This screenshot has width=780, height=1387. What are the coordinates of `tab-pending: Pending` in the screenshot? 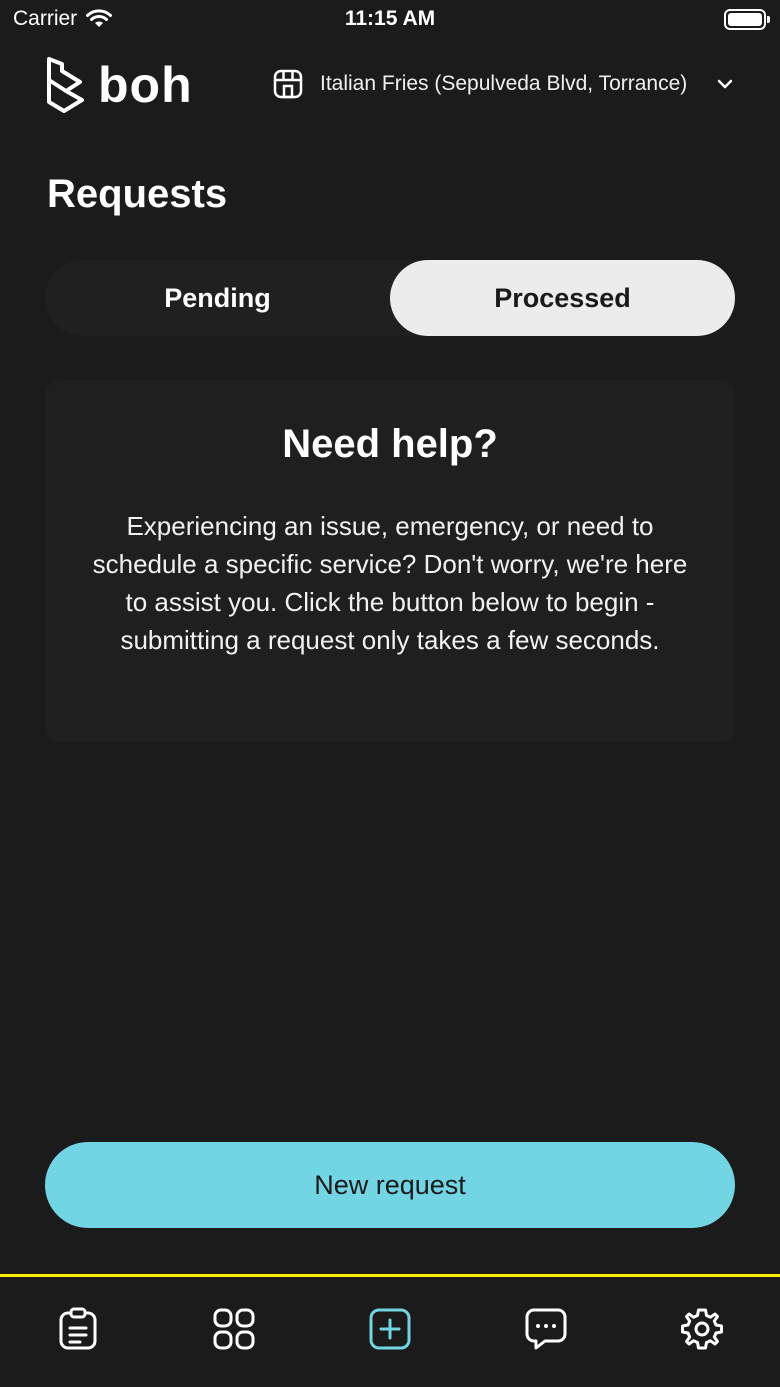 It's located at (217, 298).